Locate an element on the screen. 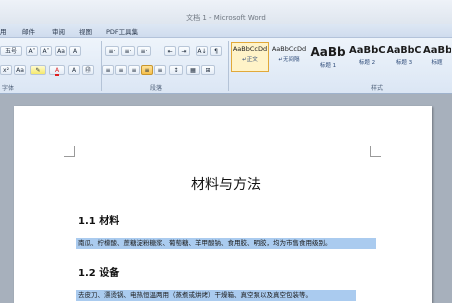 This screenshot has height=303, width=452. change-case-button-2: Aa is located at coordinates (20, 70).